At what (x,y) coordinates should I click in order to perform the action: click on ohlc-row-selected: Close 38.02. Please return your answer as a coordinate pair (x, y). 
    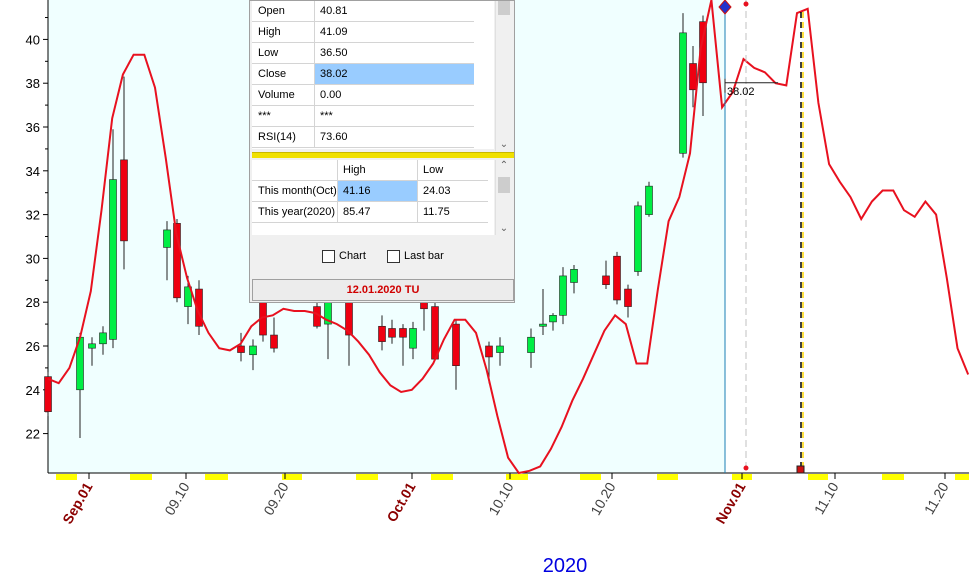
    Looking at the image, I should click on (363, 74).